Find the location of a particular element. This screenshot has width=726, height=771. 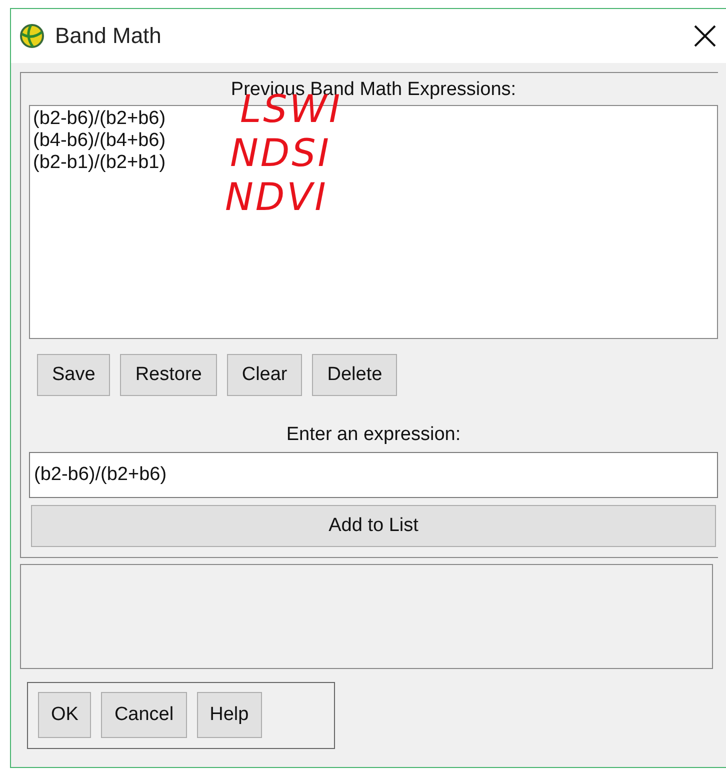

globe-icon is located at coordinates (32, 36).